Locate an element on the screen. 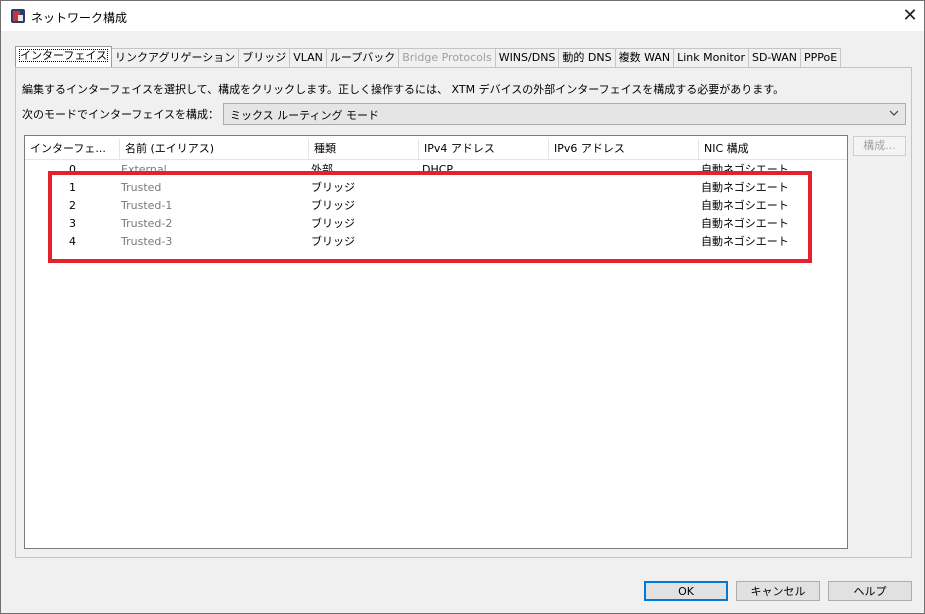 The image size is (925, 614). tab-link-aggregation: リンクアグリゲーション is located at coordinates (175, 57).